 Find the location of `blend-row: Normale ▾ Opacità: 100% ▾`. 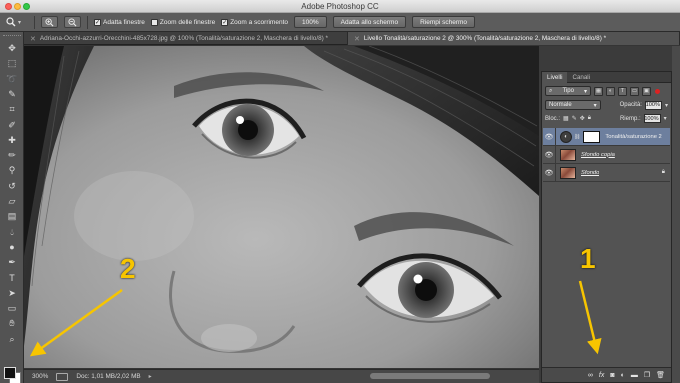

blend-row: Normale ▾ Opacità: 100% ▾ is located at coordinates (606, 105).